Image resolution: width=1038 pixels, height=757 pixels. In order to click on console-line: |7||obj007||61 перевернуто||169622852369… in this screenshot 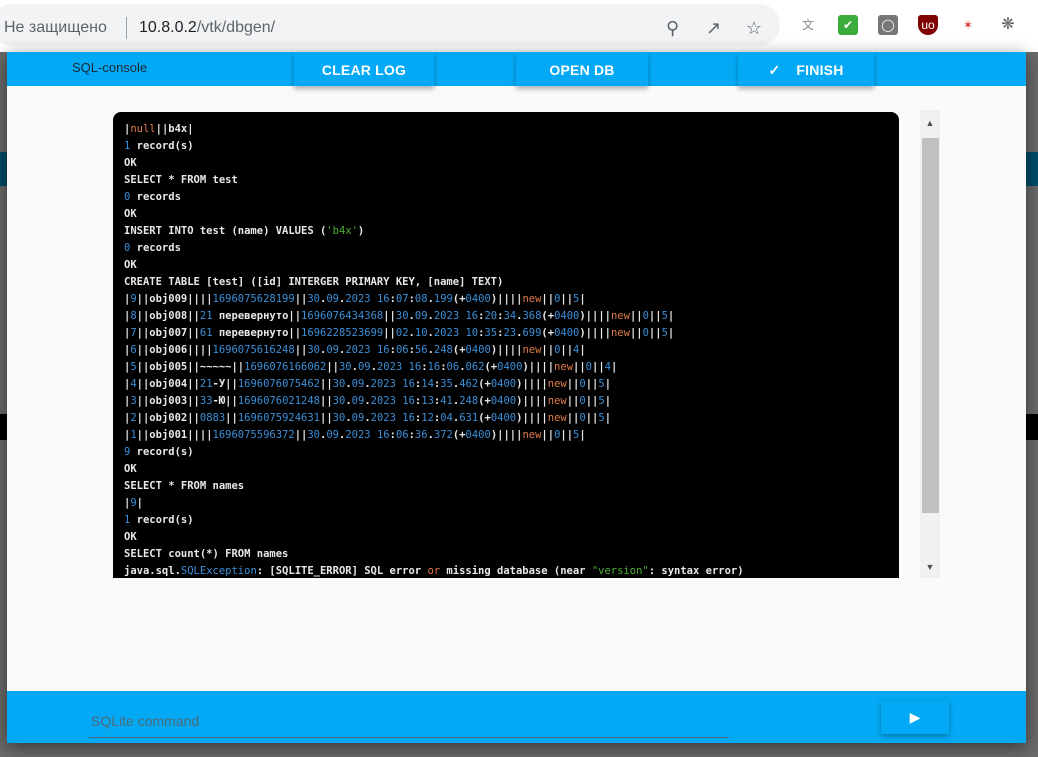, I will do `click(399, 333)`.